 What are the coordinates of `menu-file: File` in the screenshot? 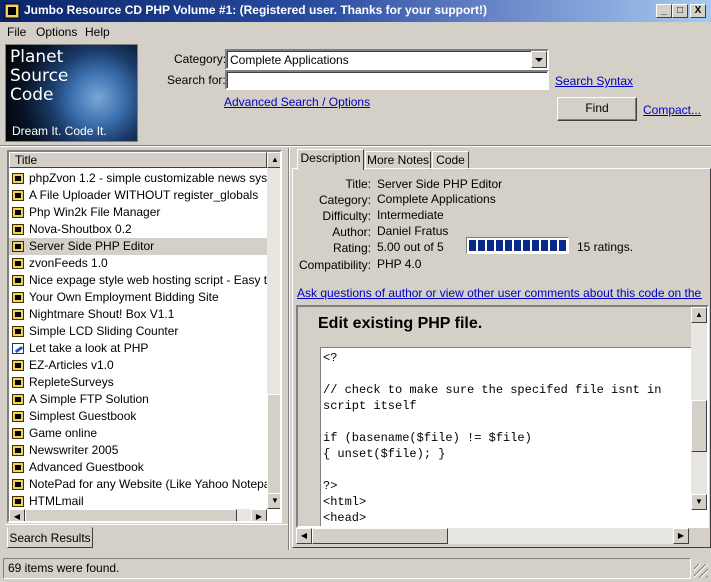 It's located at (16, 32).